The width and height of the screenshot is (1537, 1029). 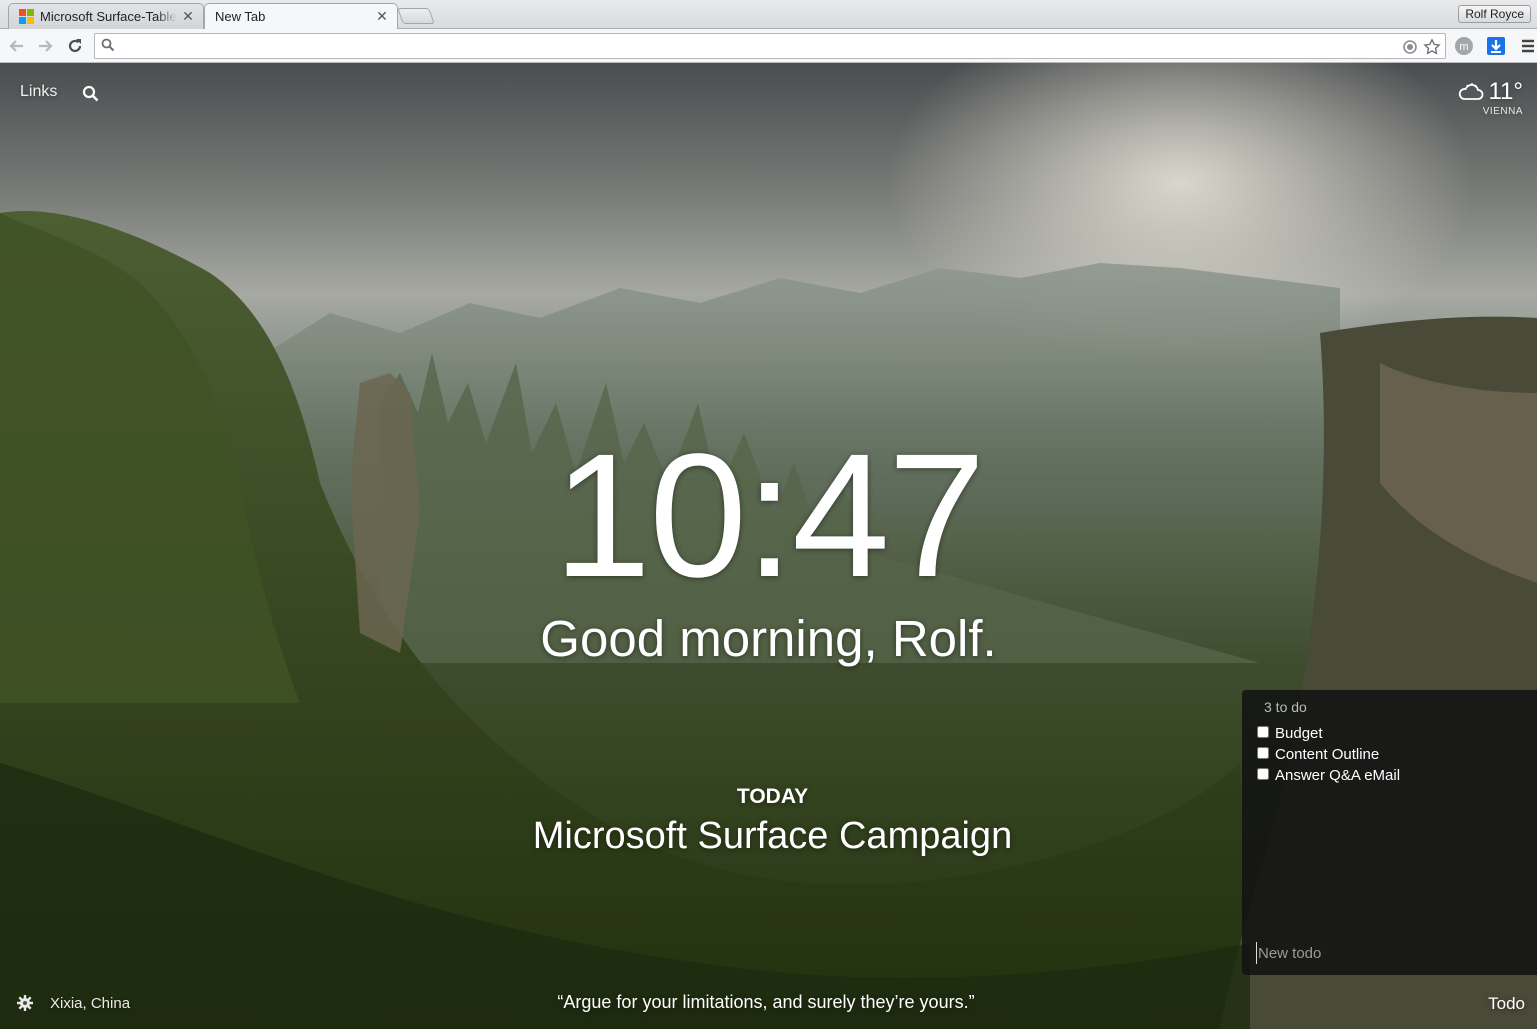 I want to click on microsoft-logo-icon, so click(x=27, y=16).